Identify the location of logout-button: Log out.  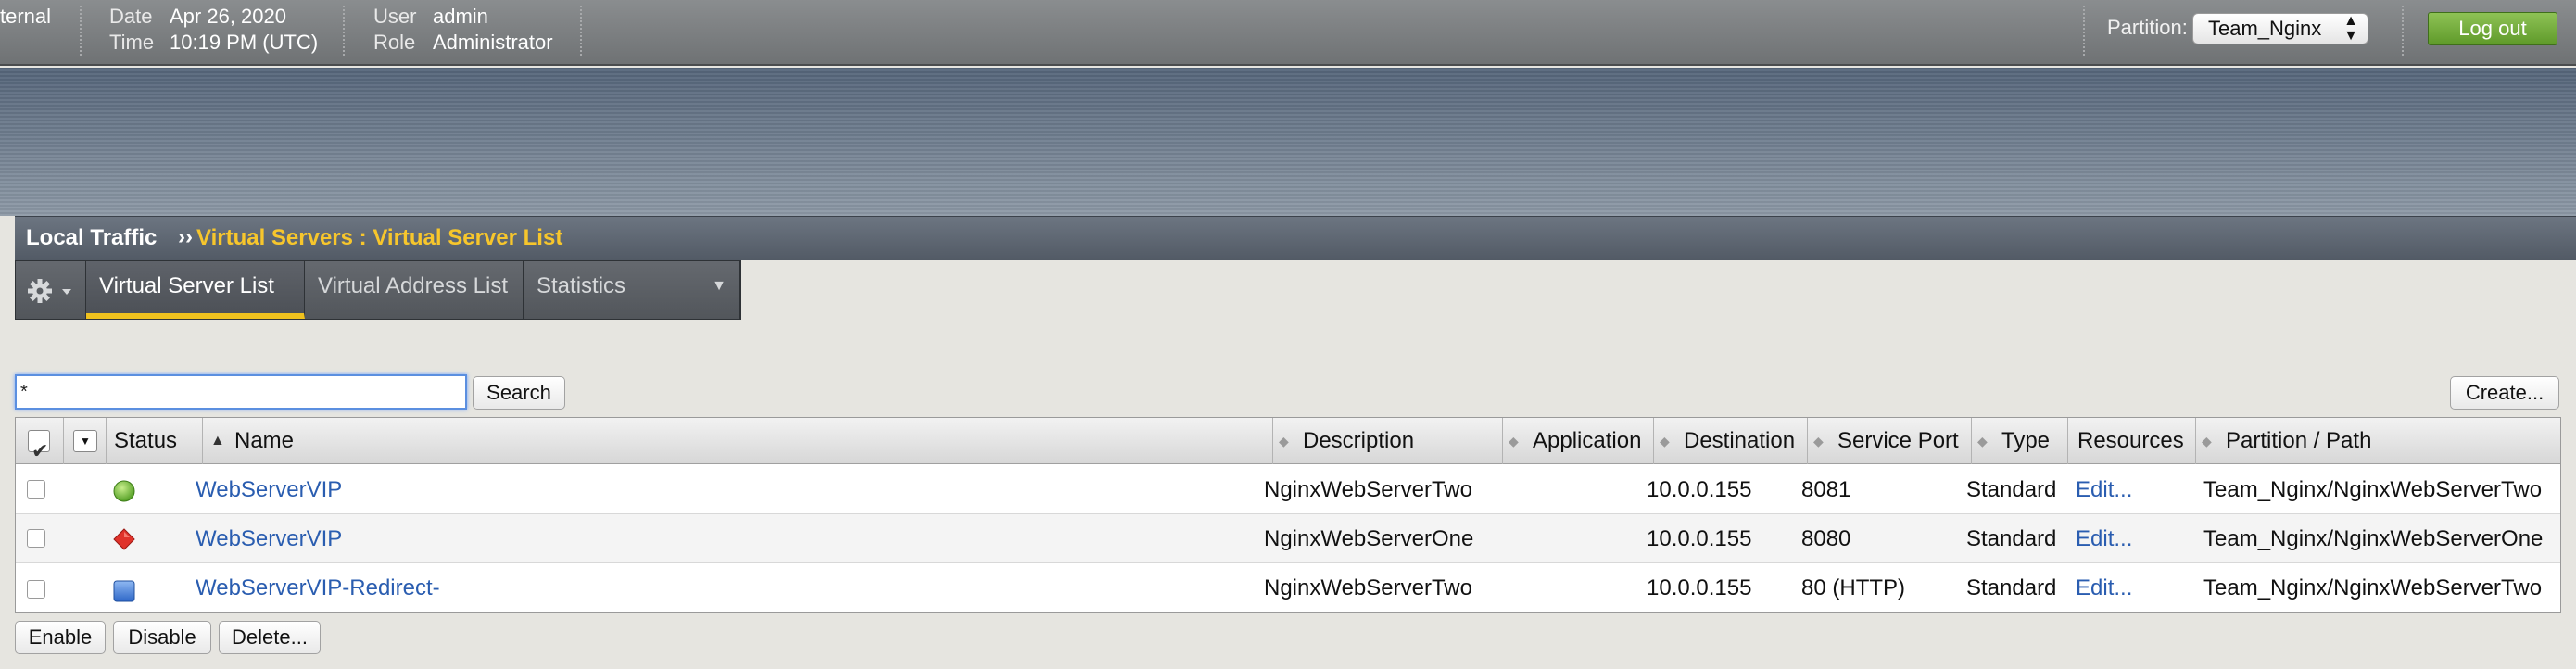
(2493, 28).